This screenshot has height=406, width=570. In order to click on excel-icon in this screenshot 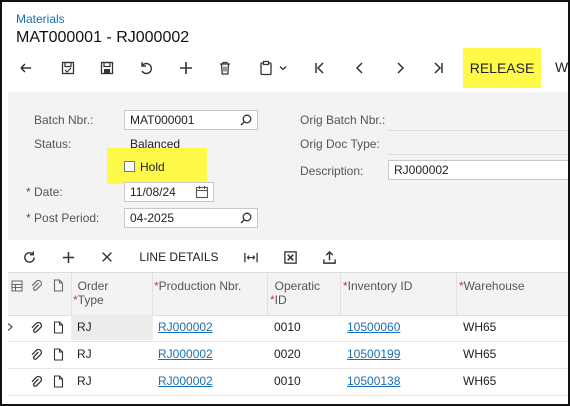, I will do `click(290, 257)`.